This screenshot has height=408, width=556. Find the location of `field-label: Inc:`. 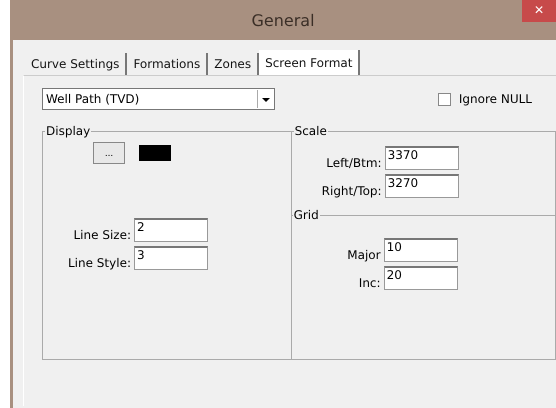

field-label: Inc: is located at coordinates (369, 283).